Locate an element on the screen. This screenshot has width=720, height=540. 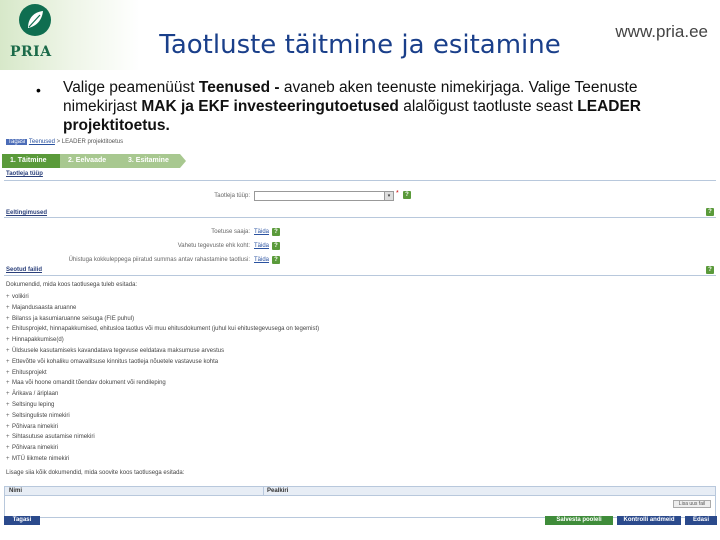
pria-logo: PRIA is located at coordinates (36, 35).